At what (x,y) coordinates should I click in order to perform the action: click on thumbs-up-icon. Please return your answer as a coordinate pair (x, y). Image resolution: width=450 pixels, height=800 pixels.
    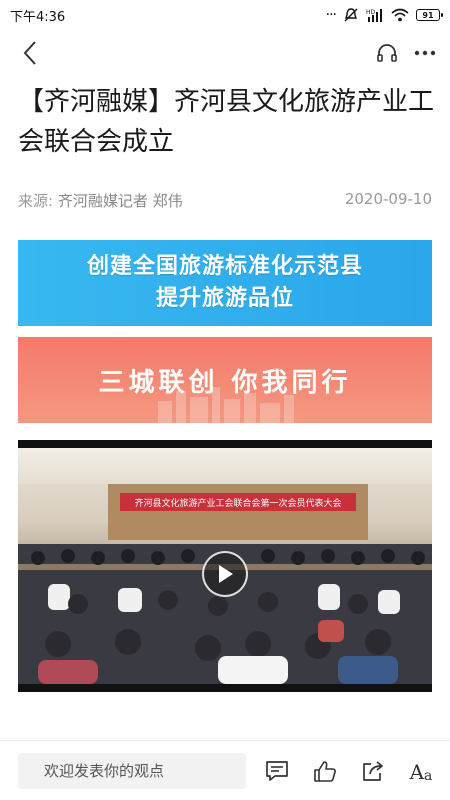
    Looking at the image, I should click on (325, 771).